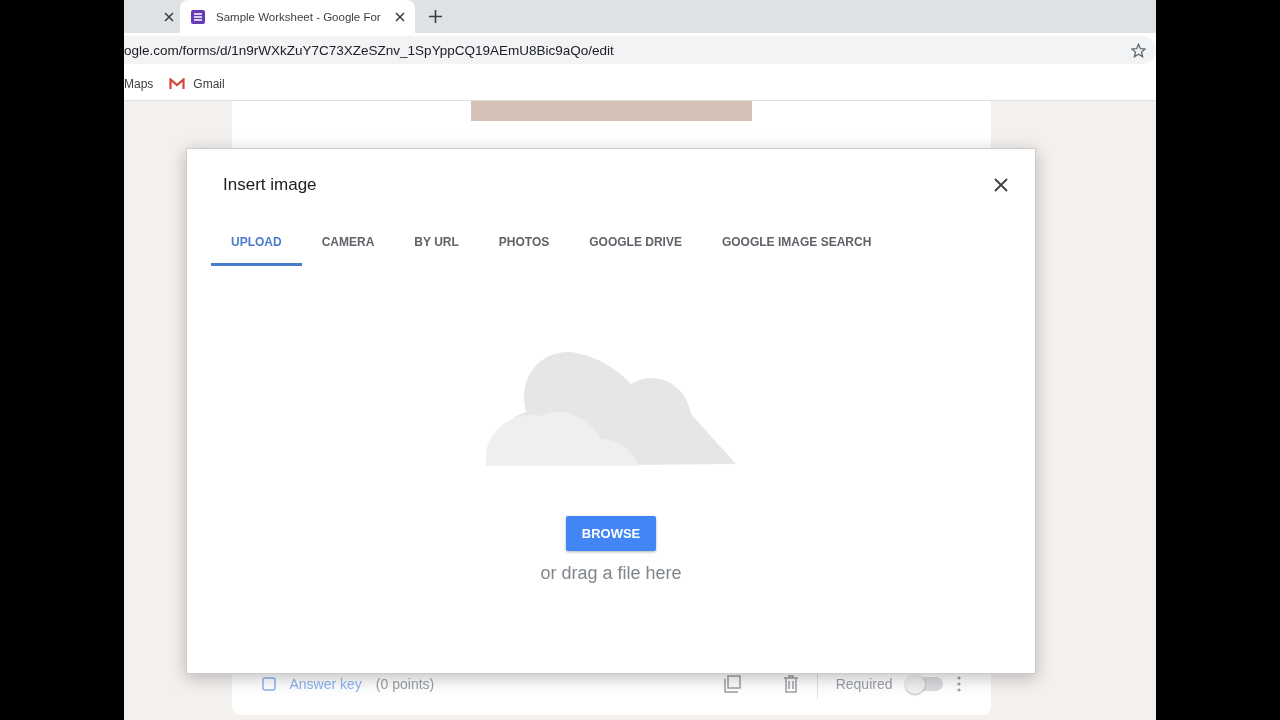  I want to click on bookmark-link: Gmail, so click(209, 83).